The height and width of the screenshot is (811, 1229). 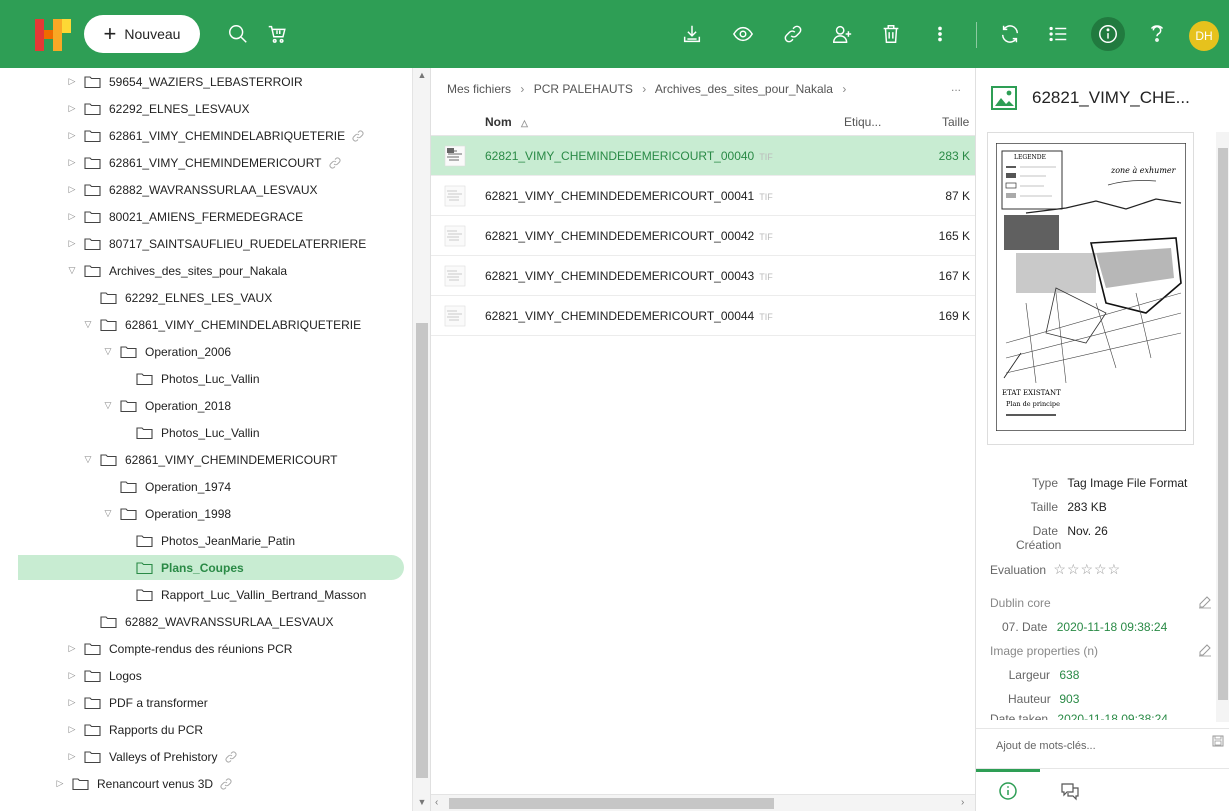 What do you see at coordinates (198, 270) in the screenshot?
I see `tree-item-label: Archives_des_sites_pour_Nakala` at bounding box center [198, 270].